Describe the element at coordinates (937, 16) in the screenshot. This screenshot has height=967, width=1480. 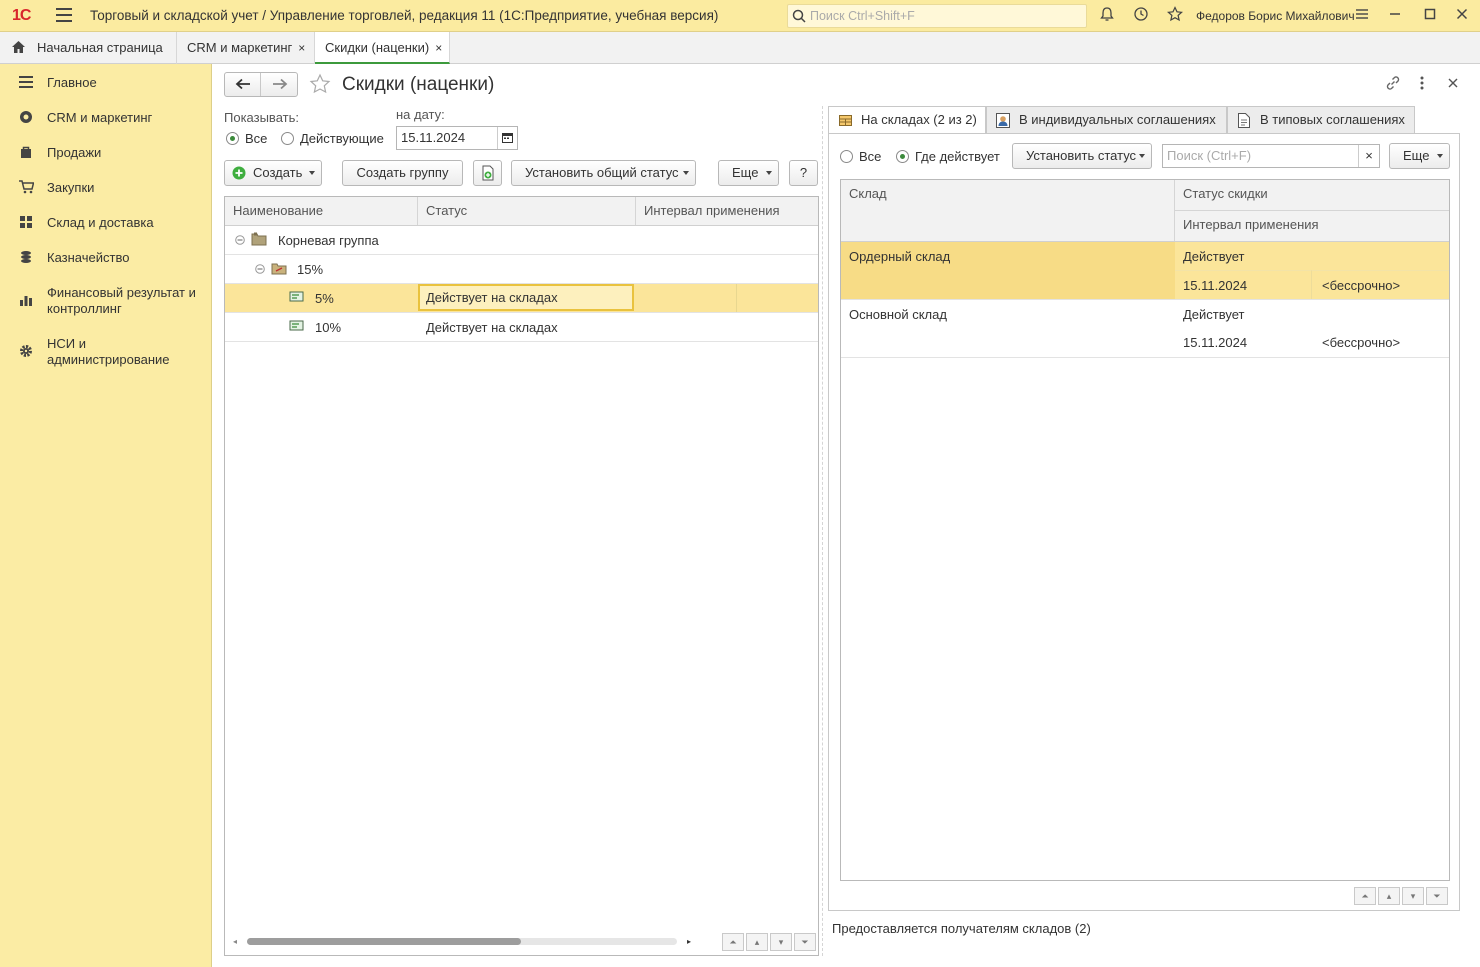
I see `global-search-input: Поиск Ctrl+Shift+F` at that location.